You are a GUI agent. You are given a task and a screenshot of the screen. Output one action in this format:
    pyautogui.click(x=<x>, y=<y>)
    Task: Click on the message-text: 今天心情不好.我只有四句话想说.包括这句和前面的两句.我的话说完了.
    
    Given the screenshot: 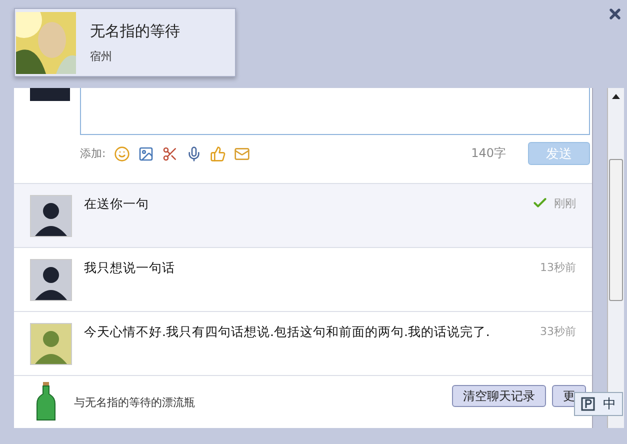 What is the action you would take?
    pyautogui.click(x=287, y=332)
    